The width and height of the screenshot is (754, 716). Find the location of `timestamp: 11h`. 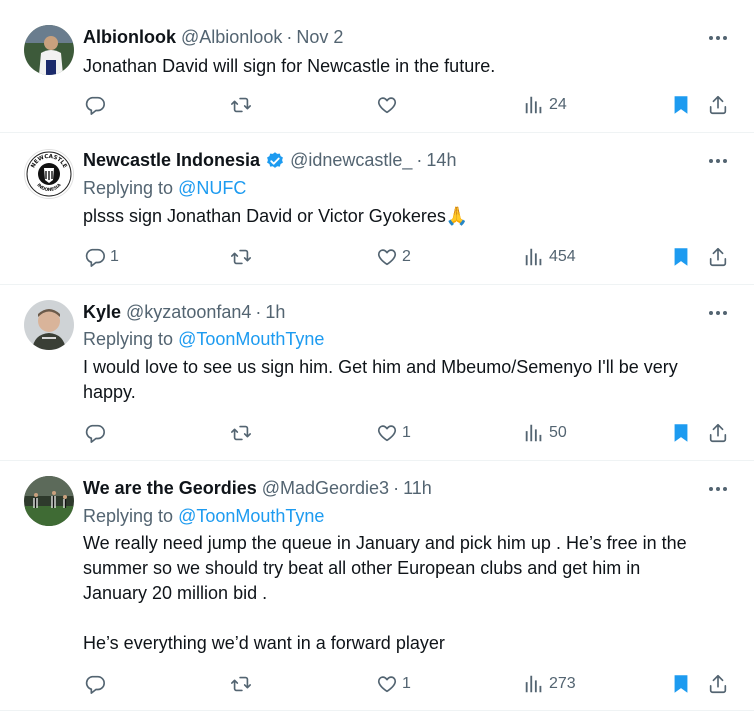

timestamp: 11h is located at coordinates (417, 488).